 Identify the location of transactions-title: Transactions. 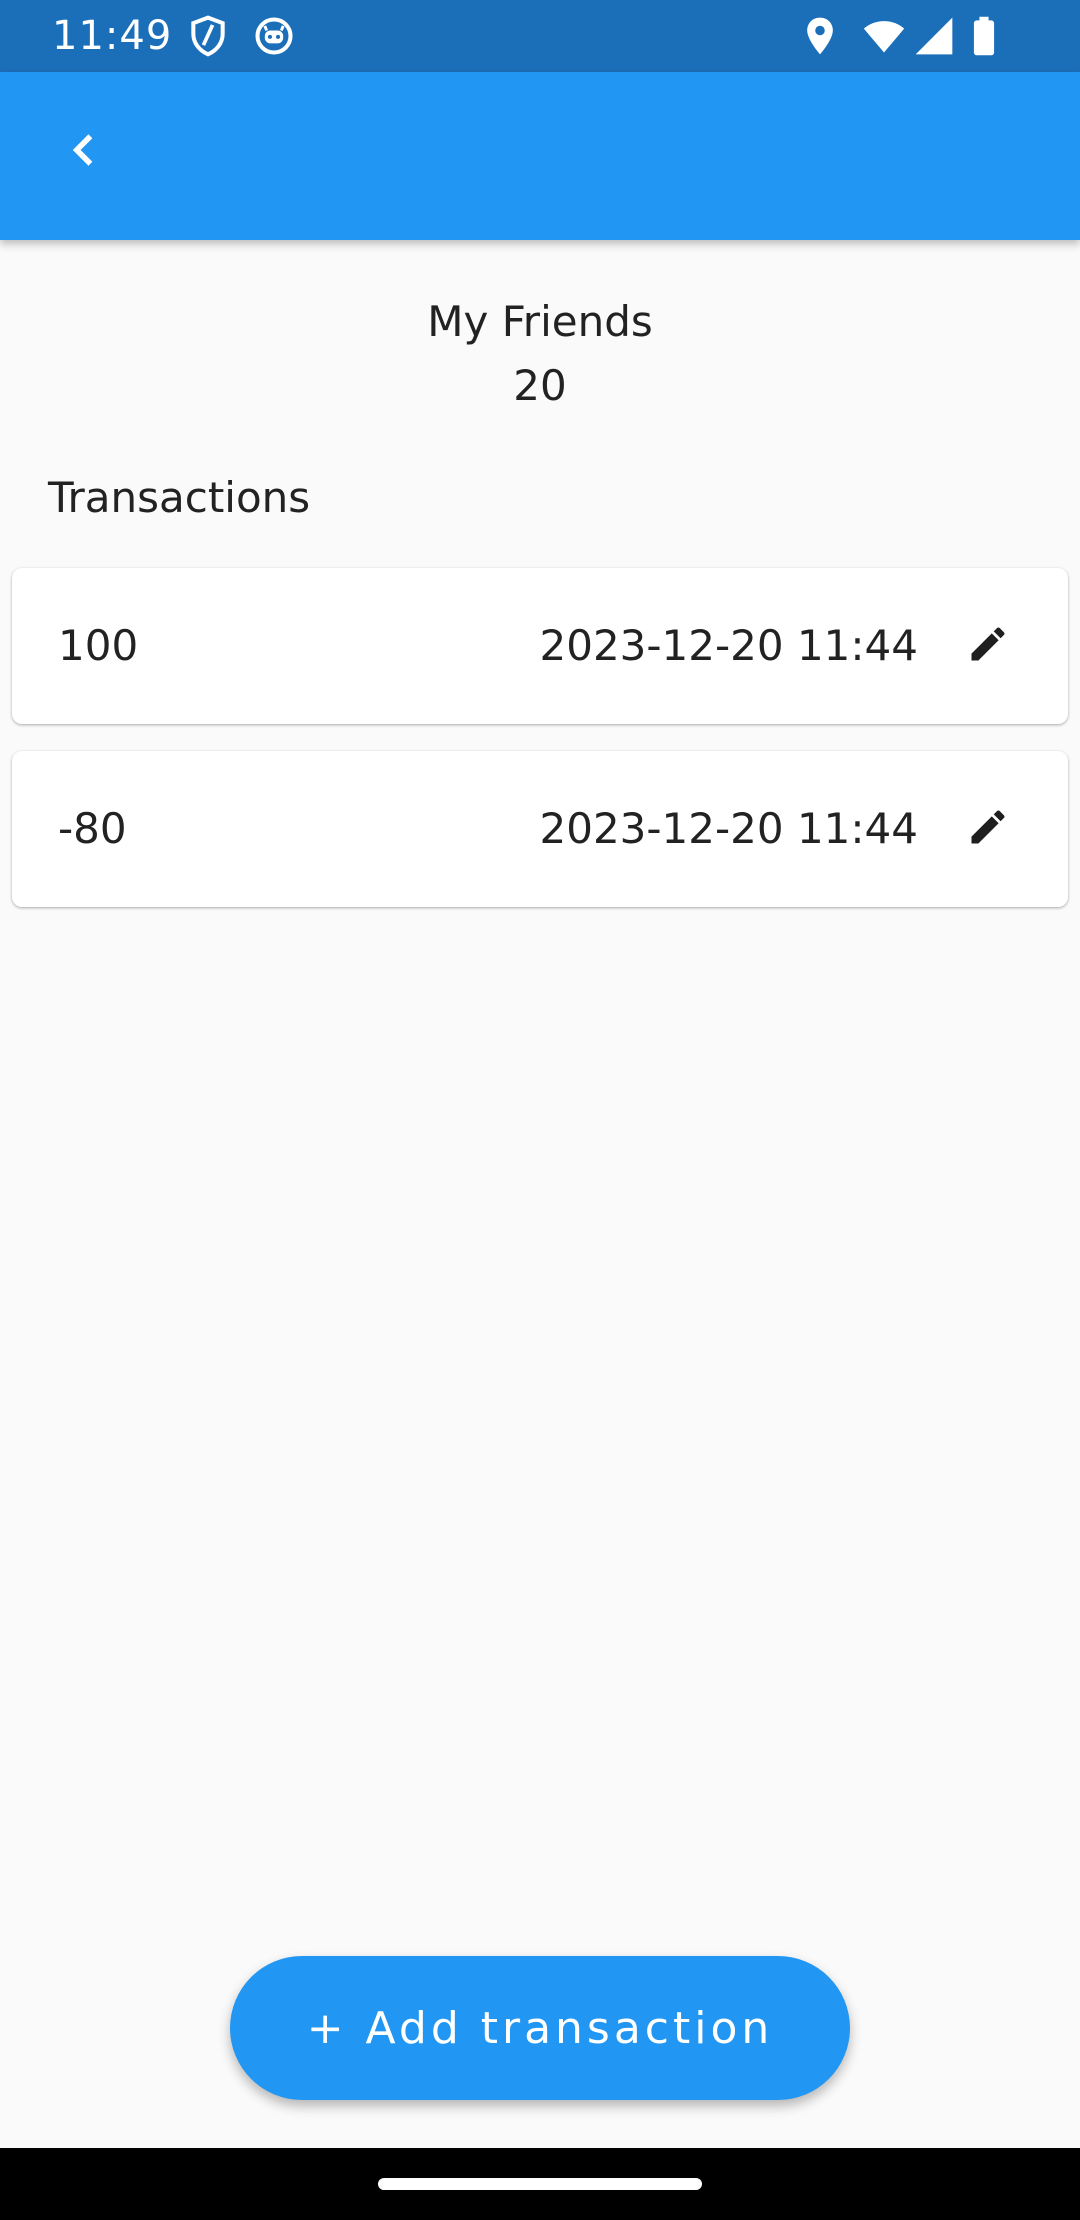
(179, 497).